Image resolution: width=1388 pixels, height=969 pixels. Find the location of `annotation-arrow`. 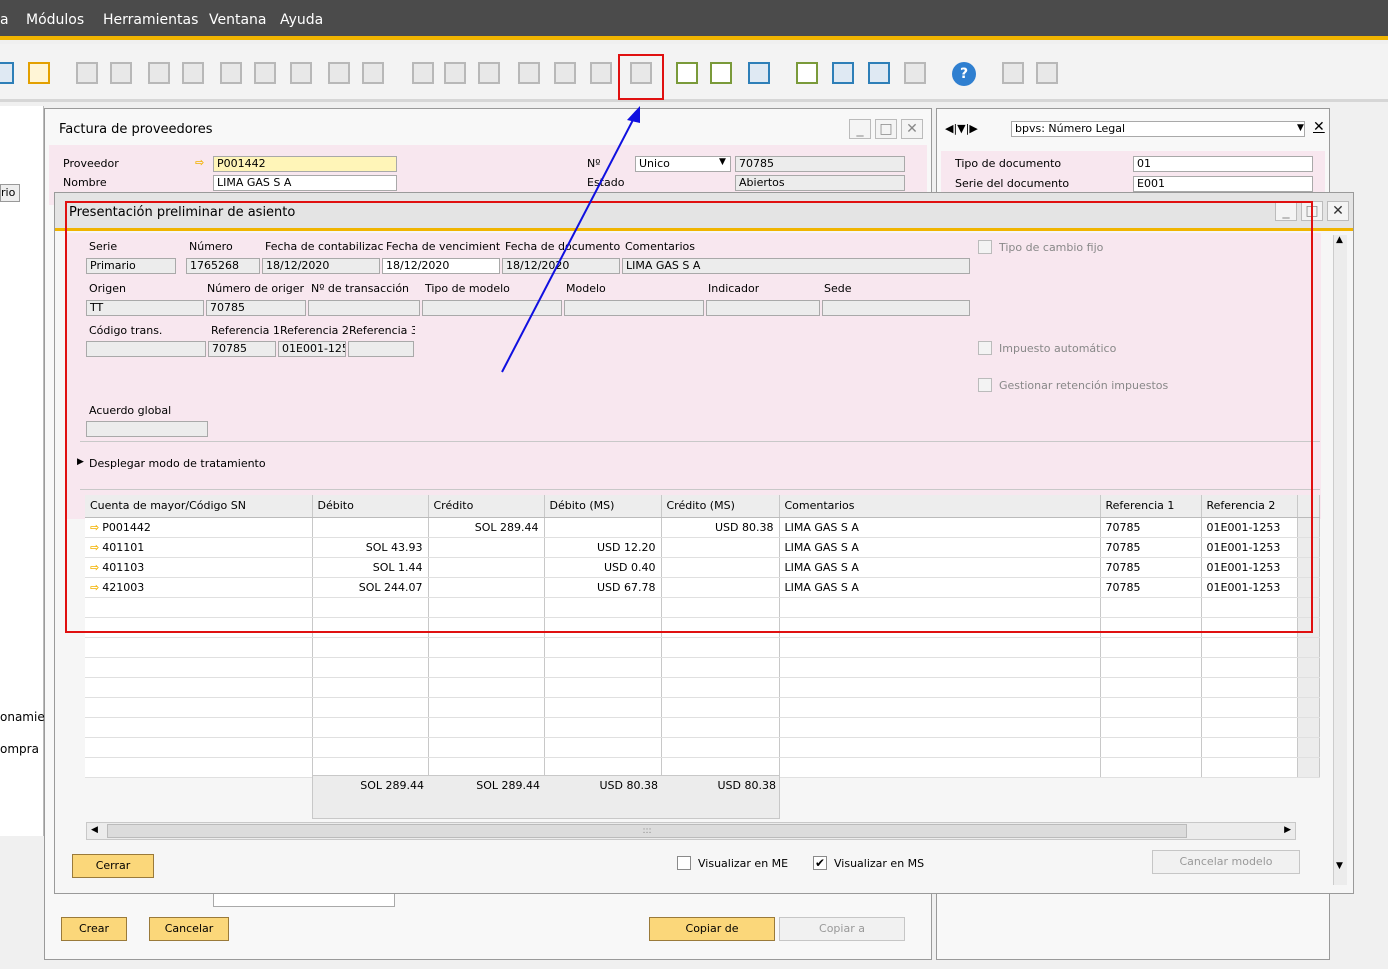

annotation-arrow is located at coordinates (570, 239).